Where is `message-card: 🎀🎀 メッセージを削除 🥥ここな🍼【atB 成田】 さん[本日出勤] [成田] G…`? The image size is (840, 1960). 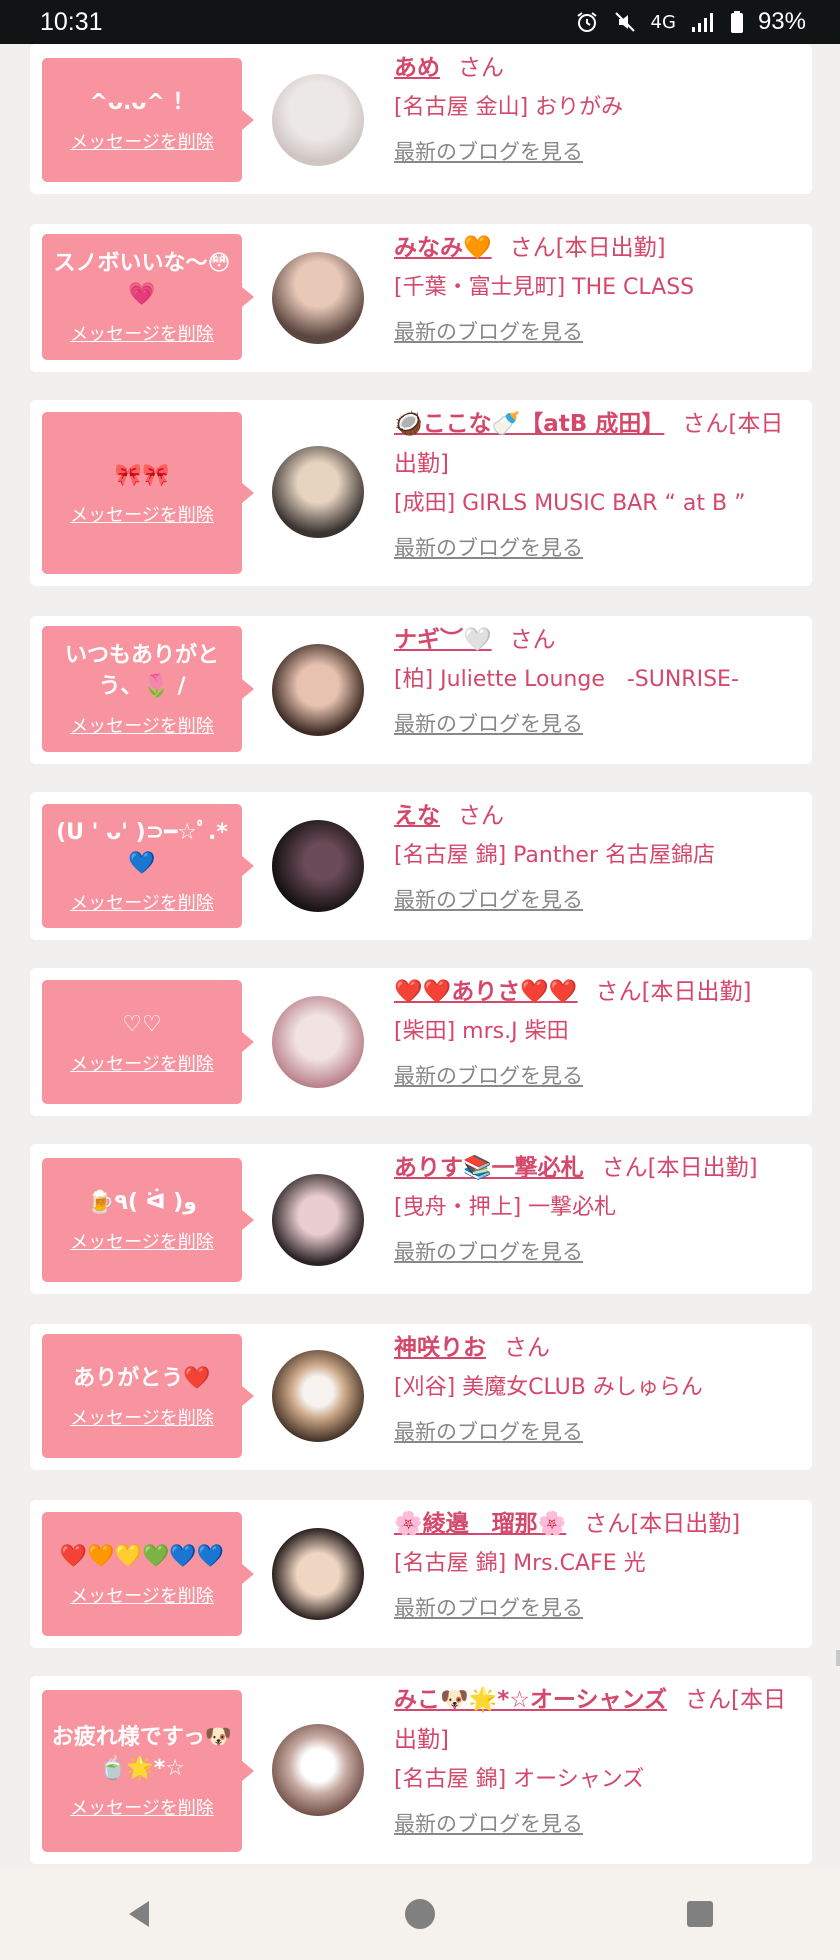 message-card: 🎀🎀 メッセージを削除 🥥ここな🍼【atB 成田】 さん[本日出勤] [成田] G… is located at coordinates (421, 493).